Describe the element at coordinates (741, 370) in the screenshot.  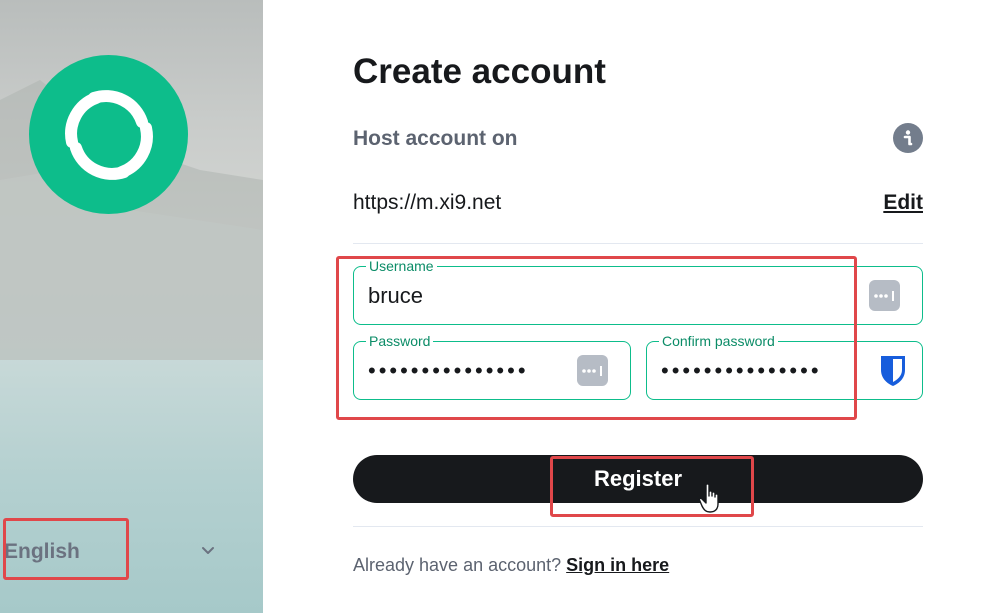
I see `confirm-password-value: •••••••••••••••` at that location.